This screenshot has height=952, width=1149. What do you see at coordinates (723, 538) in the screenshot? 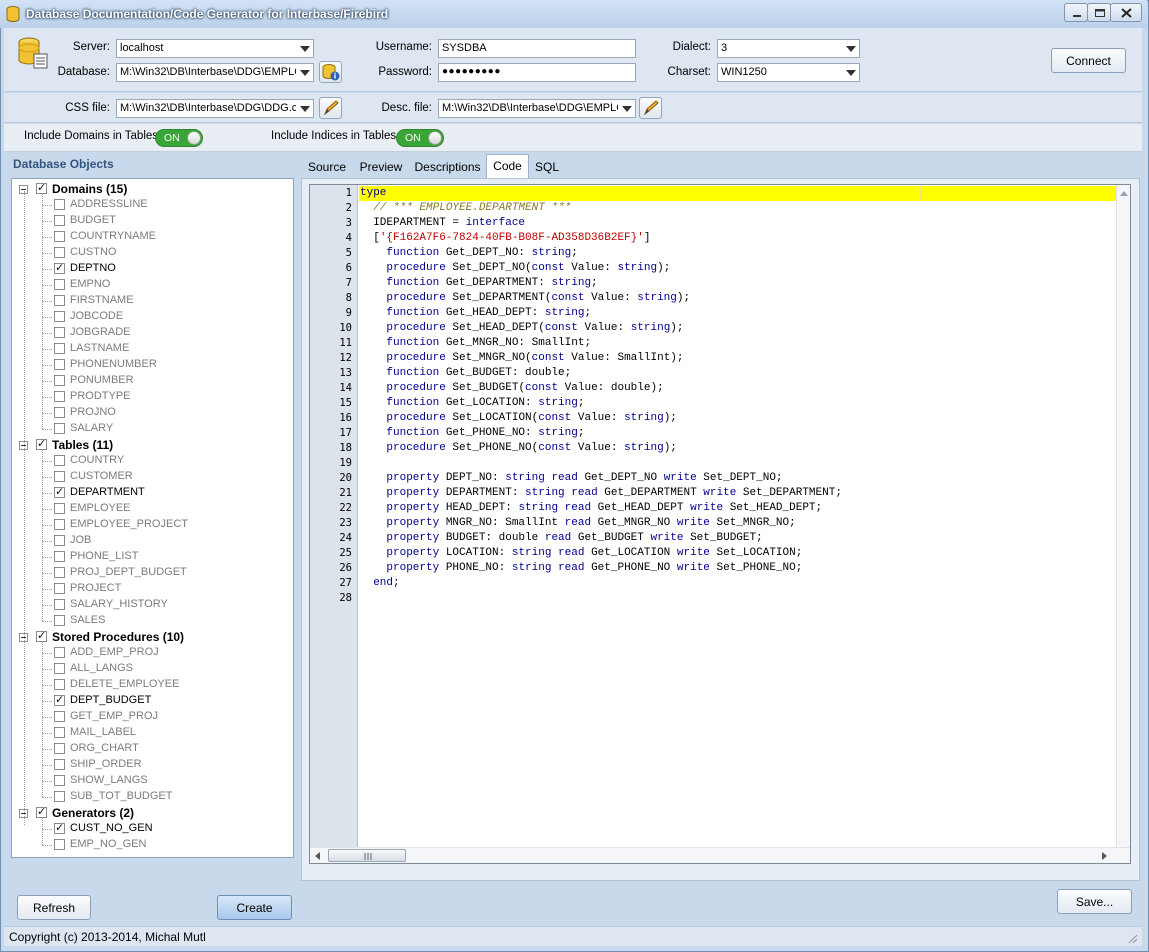
I see `code-text: Set_BUDGET;` at bounding box center [723, 538].